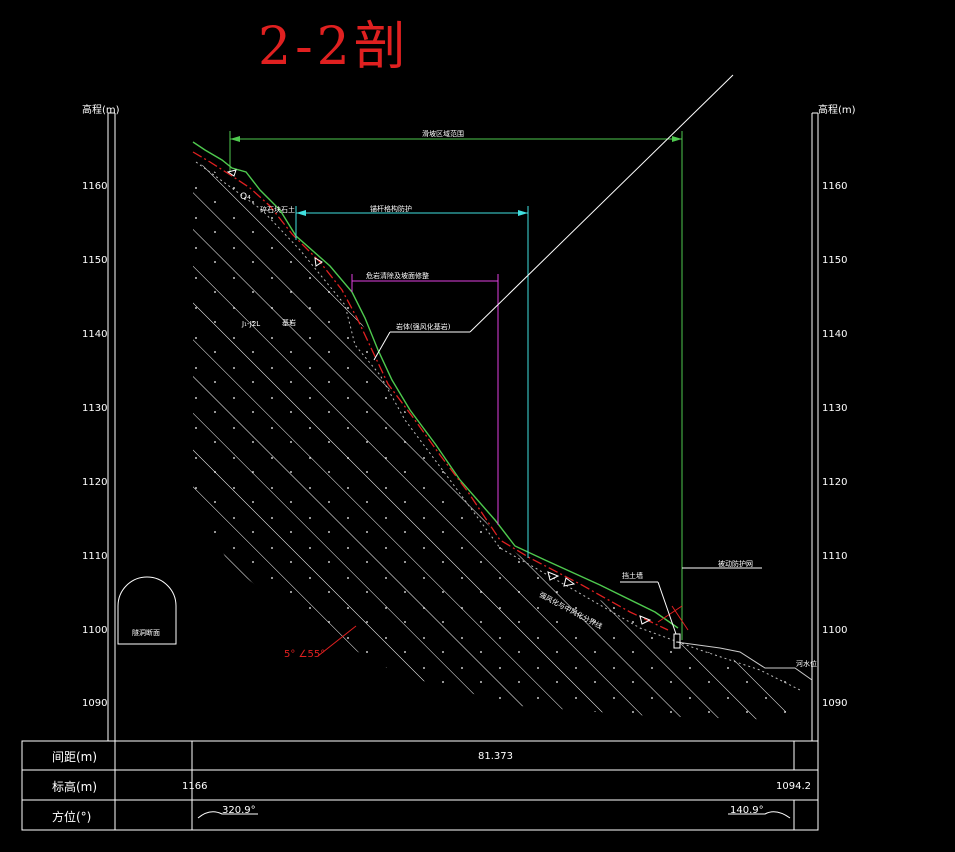 This screenshot has height=852, width=955. I want to click on elevation-label-left: 高程(m), so click(101, 110).